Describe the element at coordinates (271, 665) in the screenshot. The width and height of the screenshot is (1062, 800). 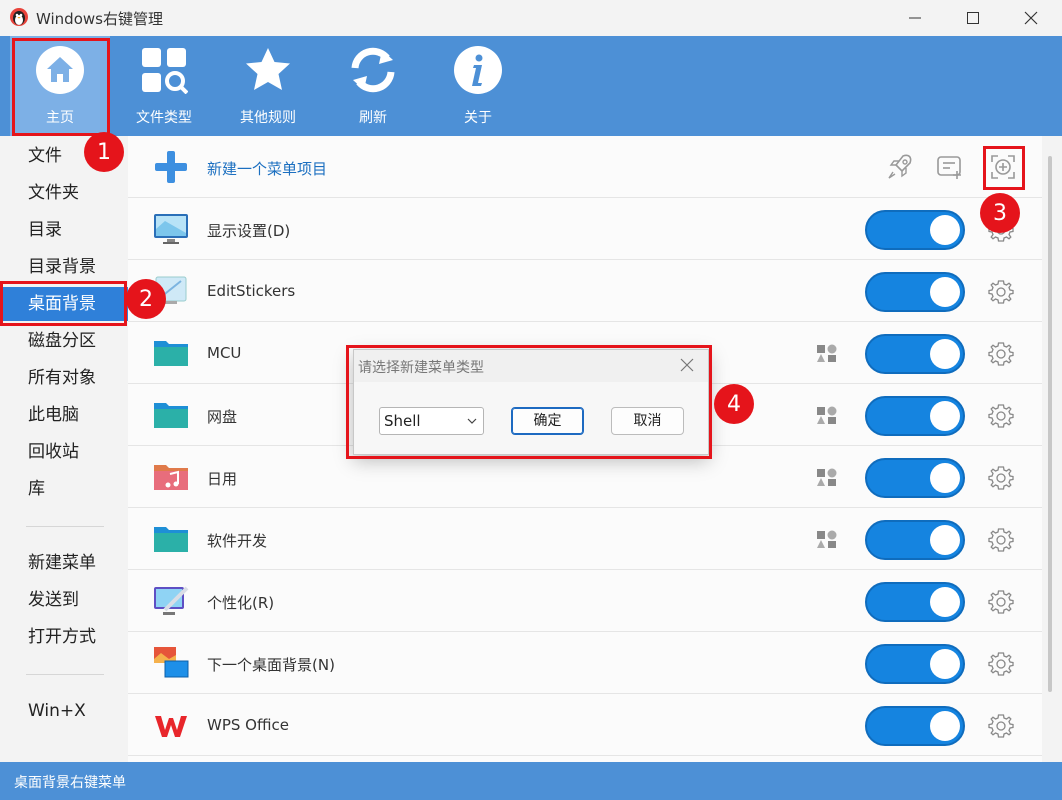
I see `menu-item-label: 下一个桌面背景(N)` at that location.